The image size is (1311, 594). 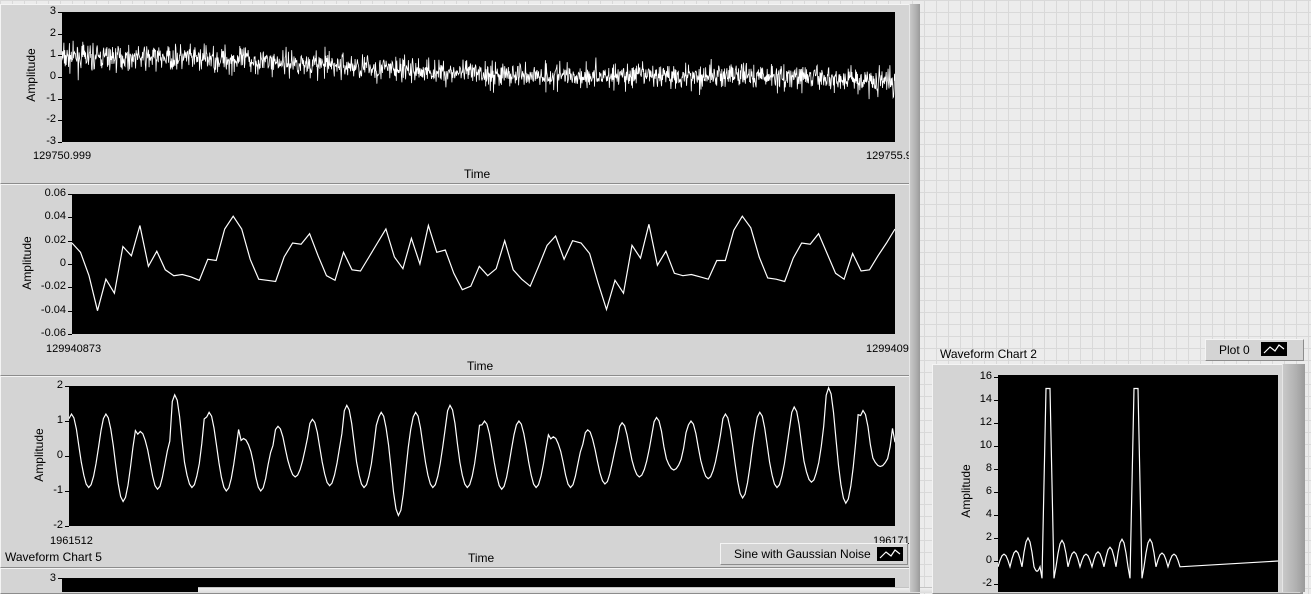 I want to click on main-panel-right-scrollbar, so click(x=914, y=298).